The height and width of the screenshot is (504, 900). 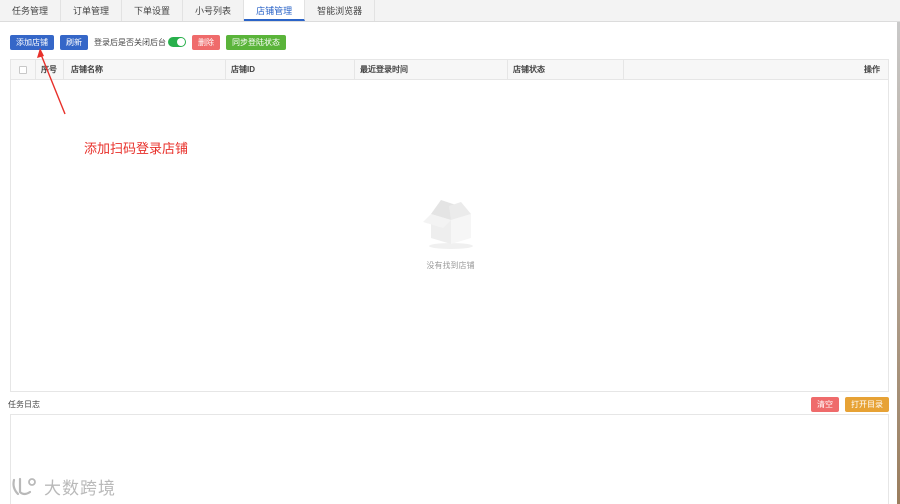 I want to click on delete-button: 删除, so click(x=206, y=42).